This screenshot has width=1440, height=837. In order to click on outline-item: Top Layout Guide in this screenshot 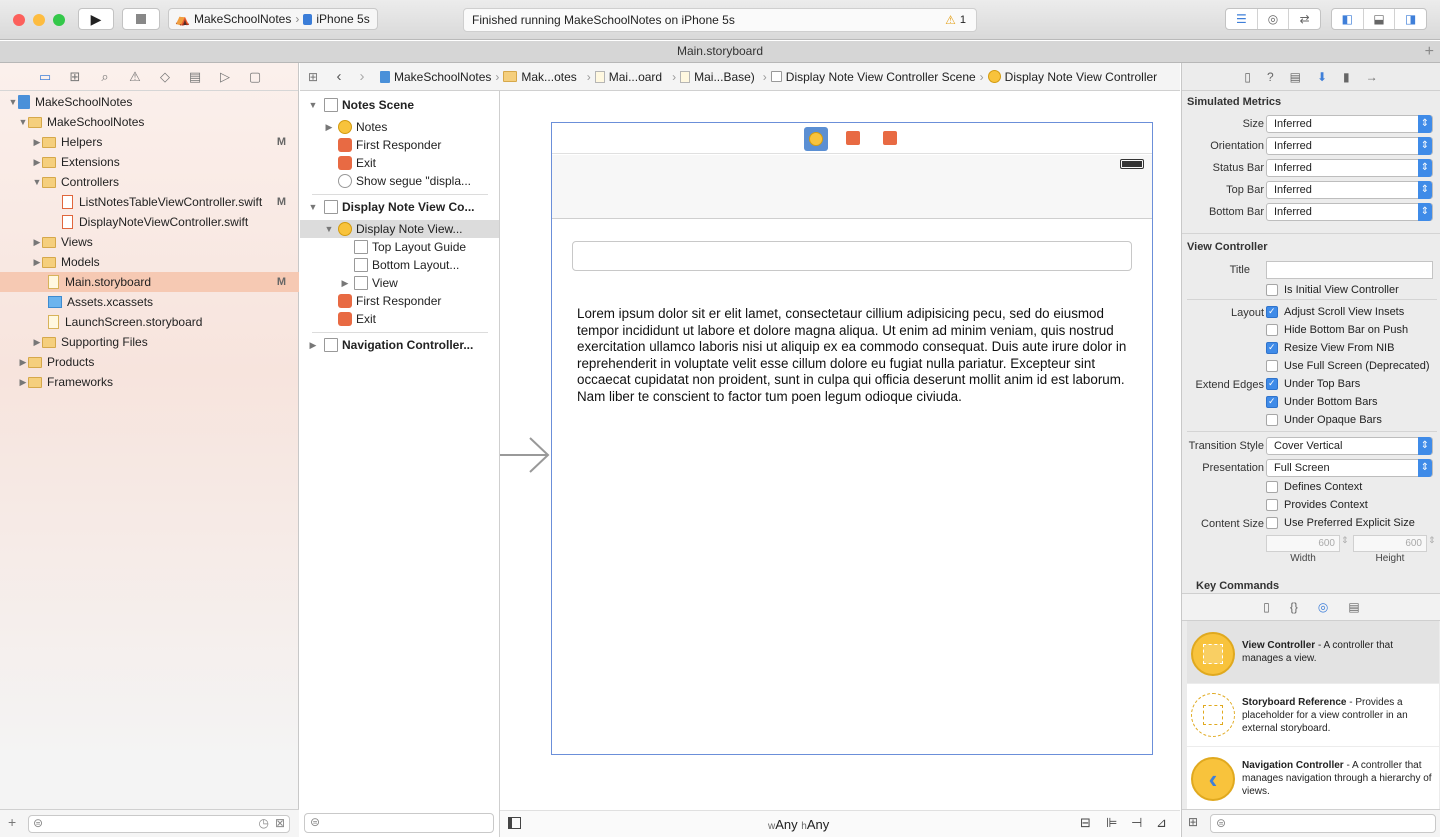, I will do `click(399, 247)`.